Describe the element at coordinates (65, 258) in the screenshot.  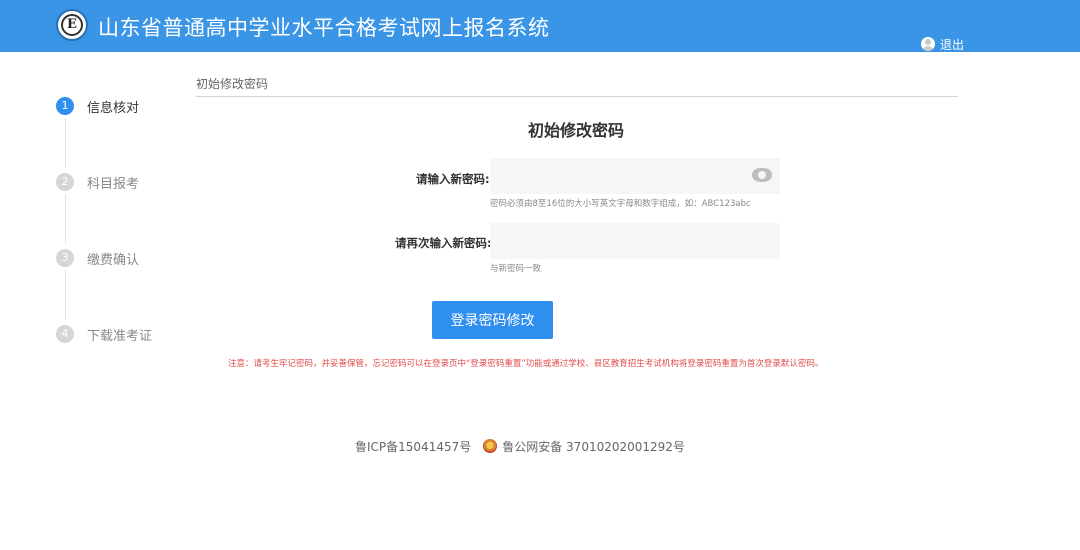
I see `step-number: 3` at that location.